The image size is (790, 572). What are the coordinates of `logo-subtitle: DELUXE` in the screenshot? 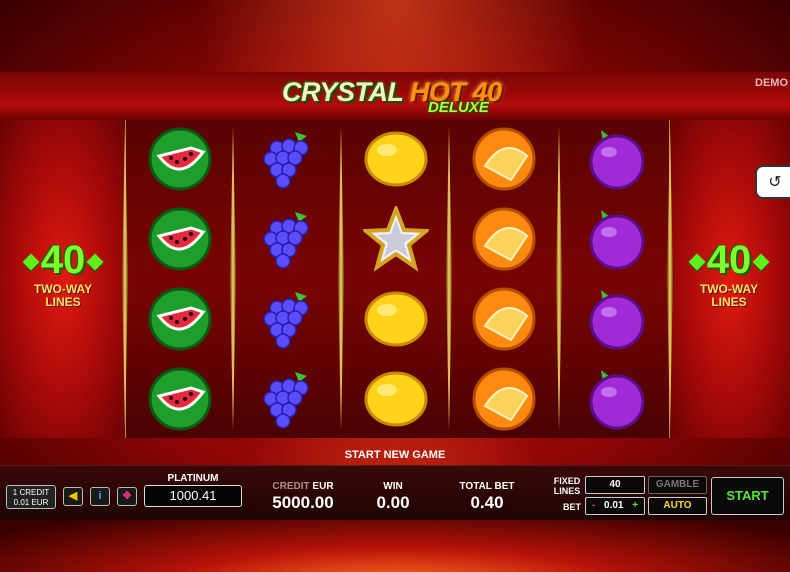 It's located at (458, 107).